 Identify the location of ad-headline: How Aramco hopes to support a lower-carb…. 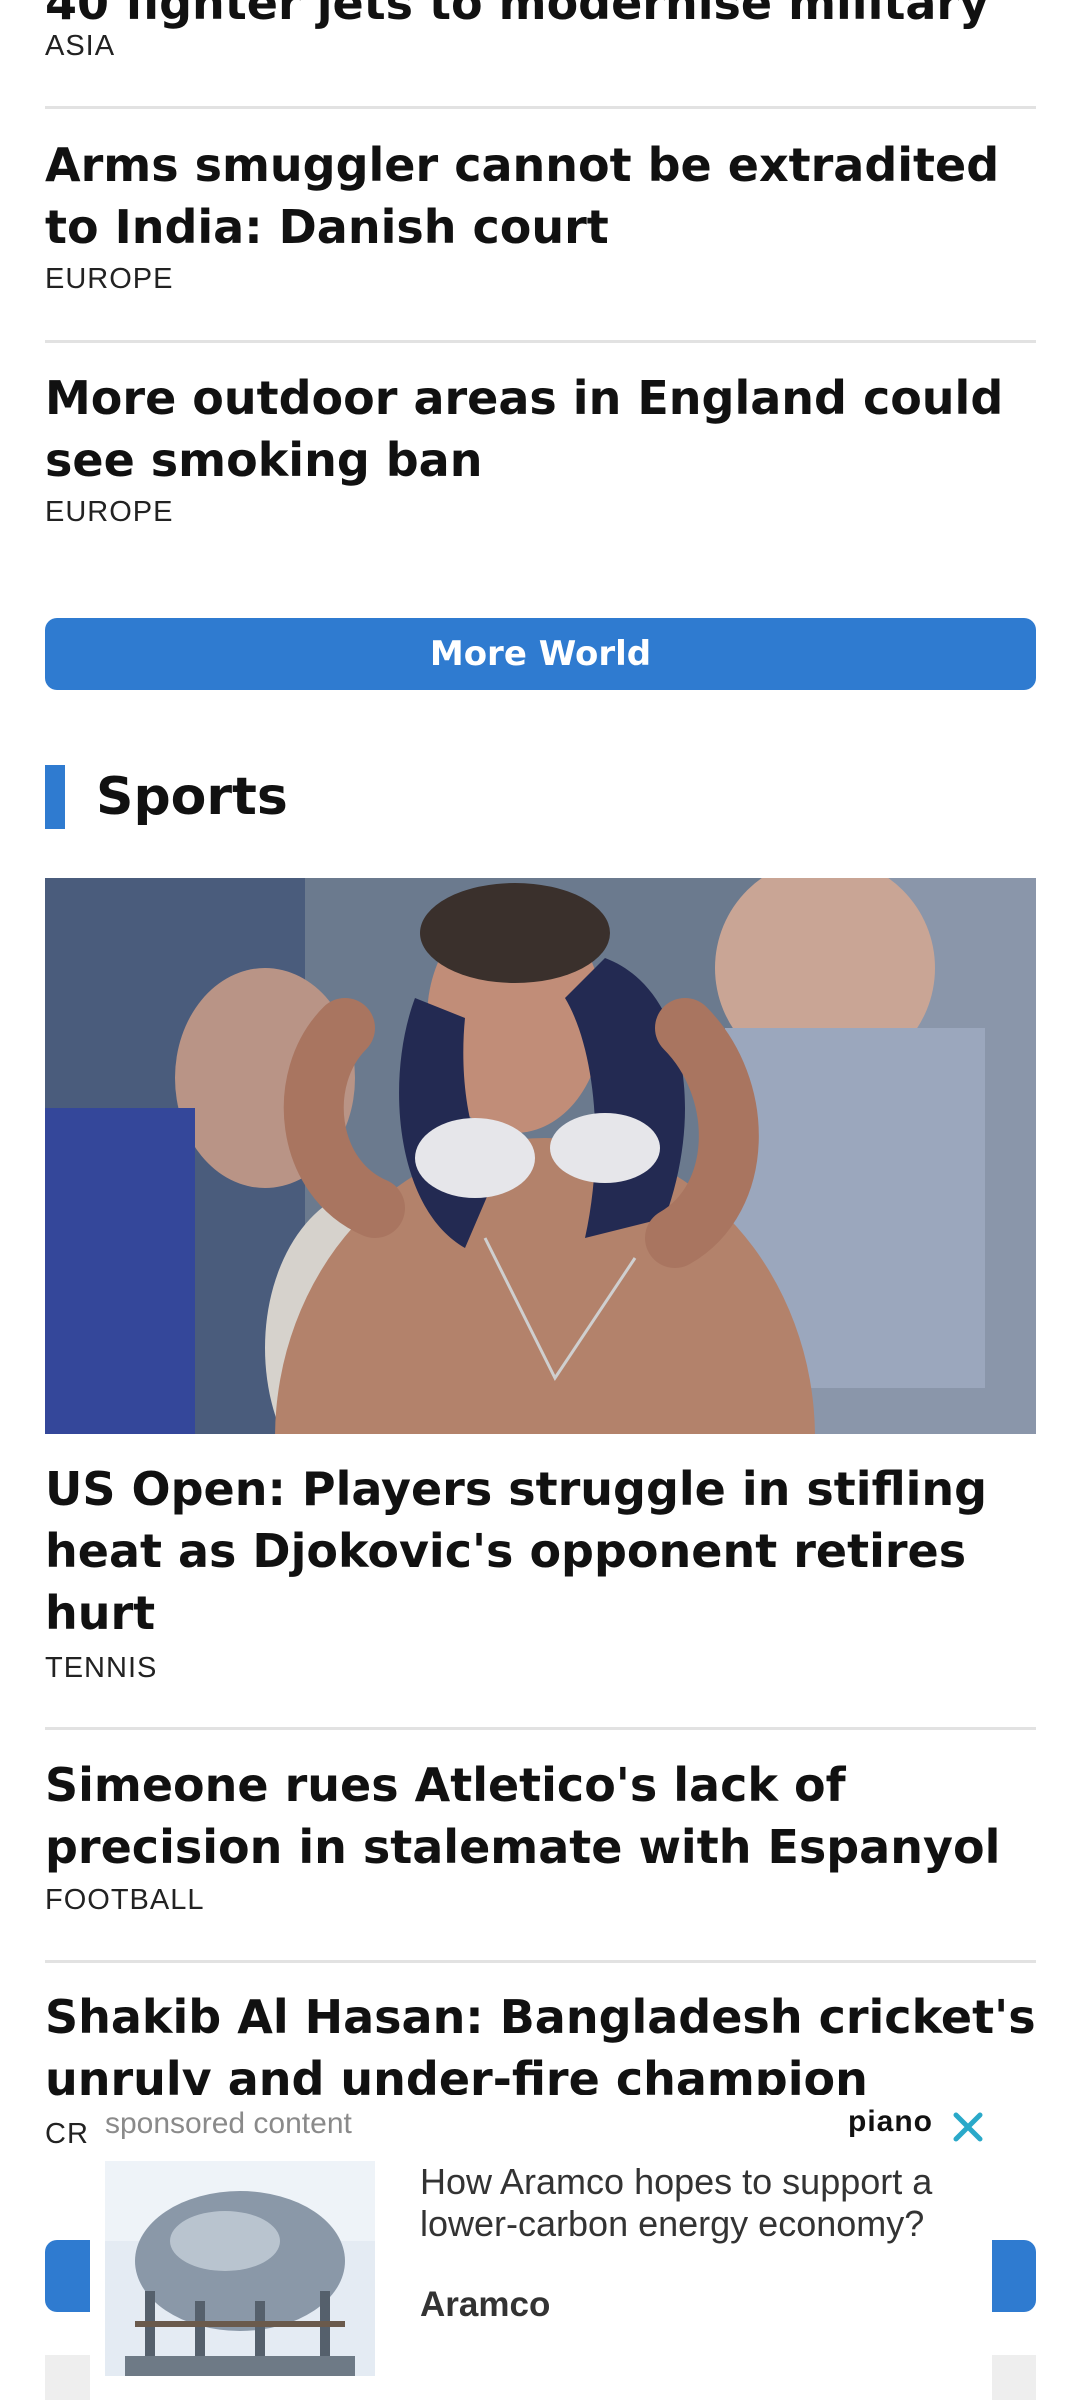
(700, 2203).